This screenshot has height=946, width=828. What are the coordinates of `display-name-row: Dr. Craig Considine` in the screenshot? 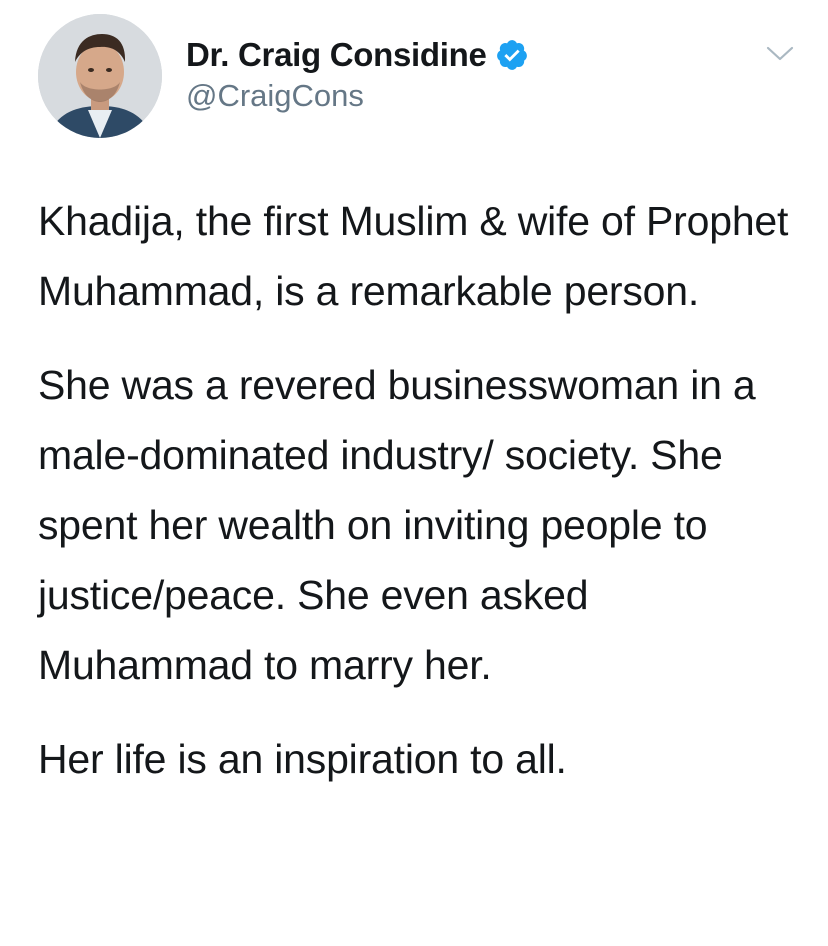 It's located at (357, 55).